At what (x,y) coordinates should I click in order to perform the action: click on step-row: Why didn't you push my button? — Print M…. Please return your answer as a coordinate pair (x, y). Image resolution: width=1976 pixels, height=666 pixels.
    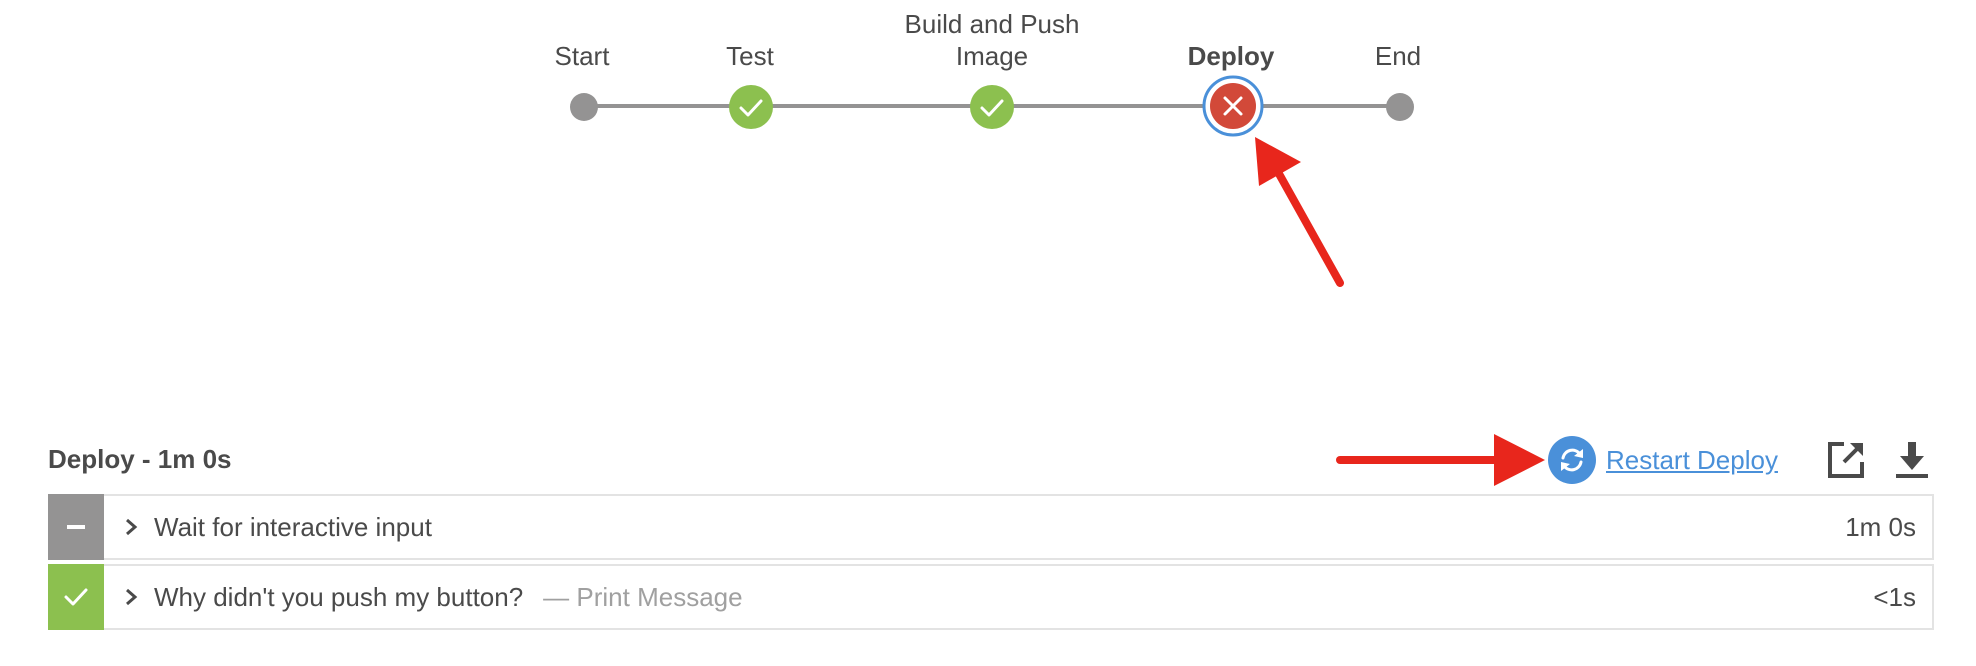
    Looking at the image, I should click on (991, 597).